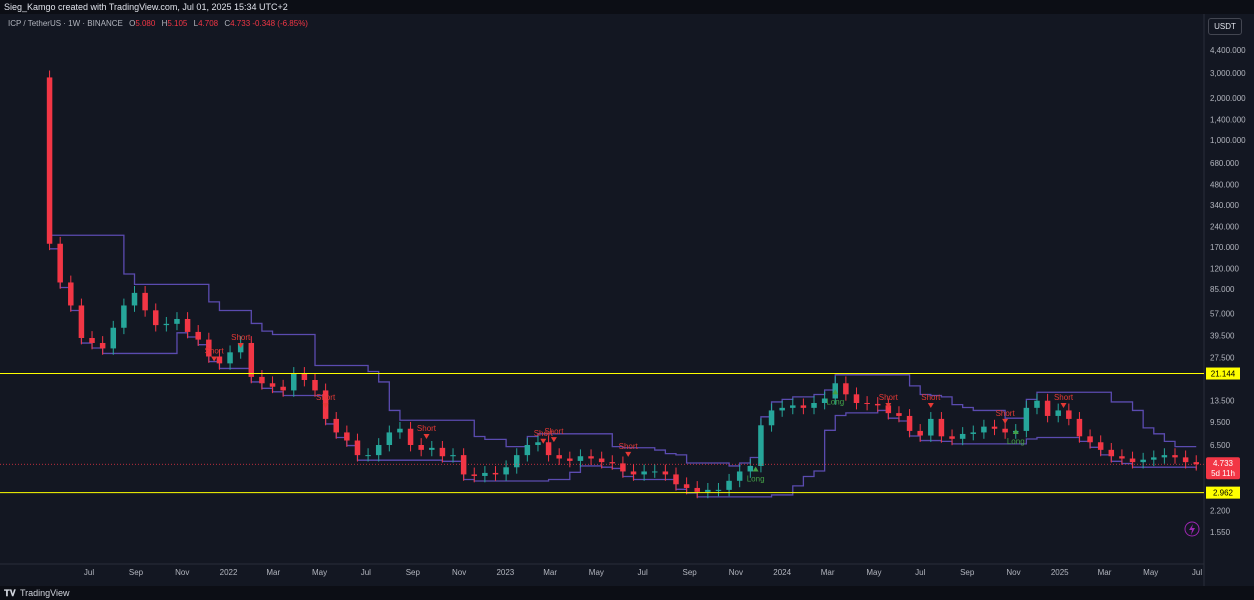 Image resolution: width=1254 pixels, height=600 pixels. What do you see at coordinates (1228, 119) in the screenshot?
I see `y-tick-label: 1,400.000` at bounding box center [1228, 119].